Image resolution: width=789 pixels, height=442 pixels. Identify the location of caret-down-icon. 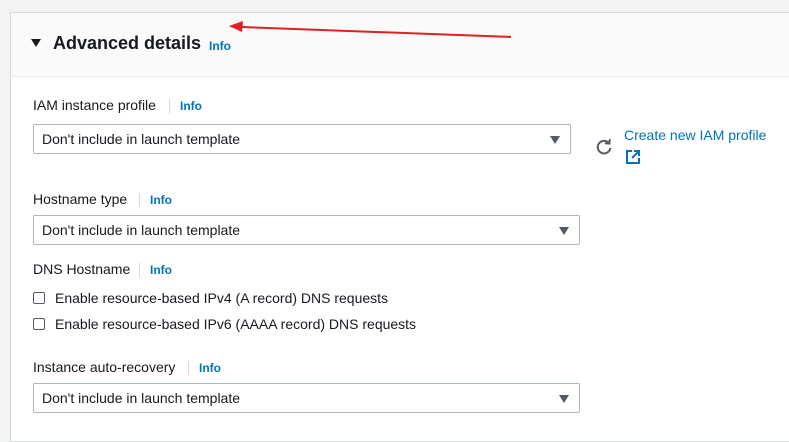
(36, 43).